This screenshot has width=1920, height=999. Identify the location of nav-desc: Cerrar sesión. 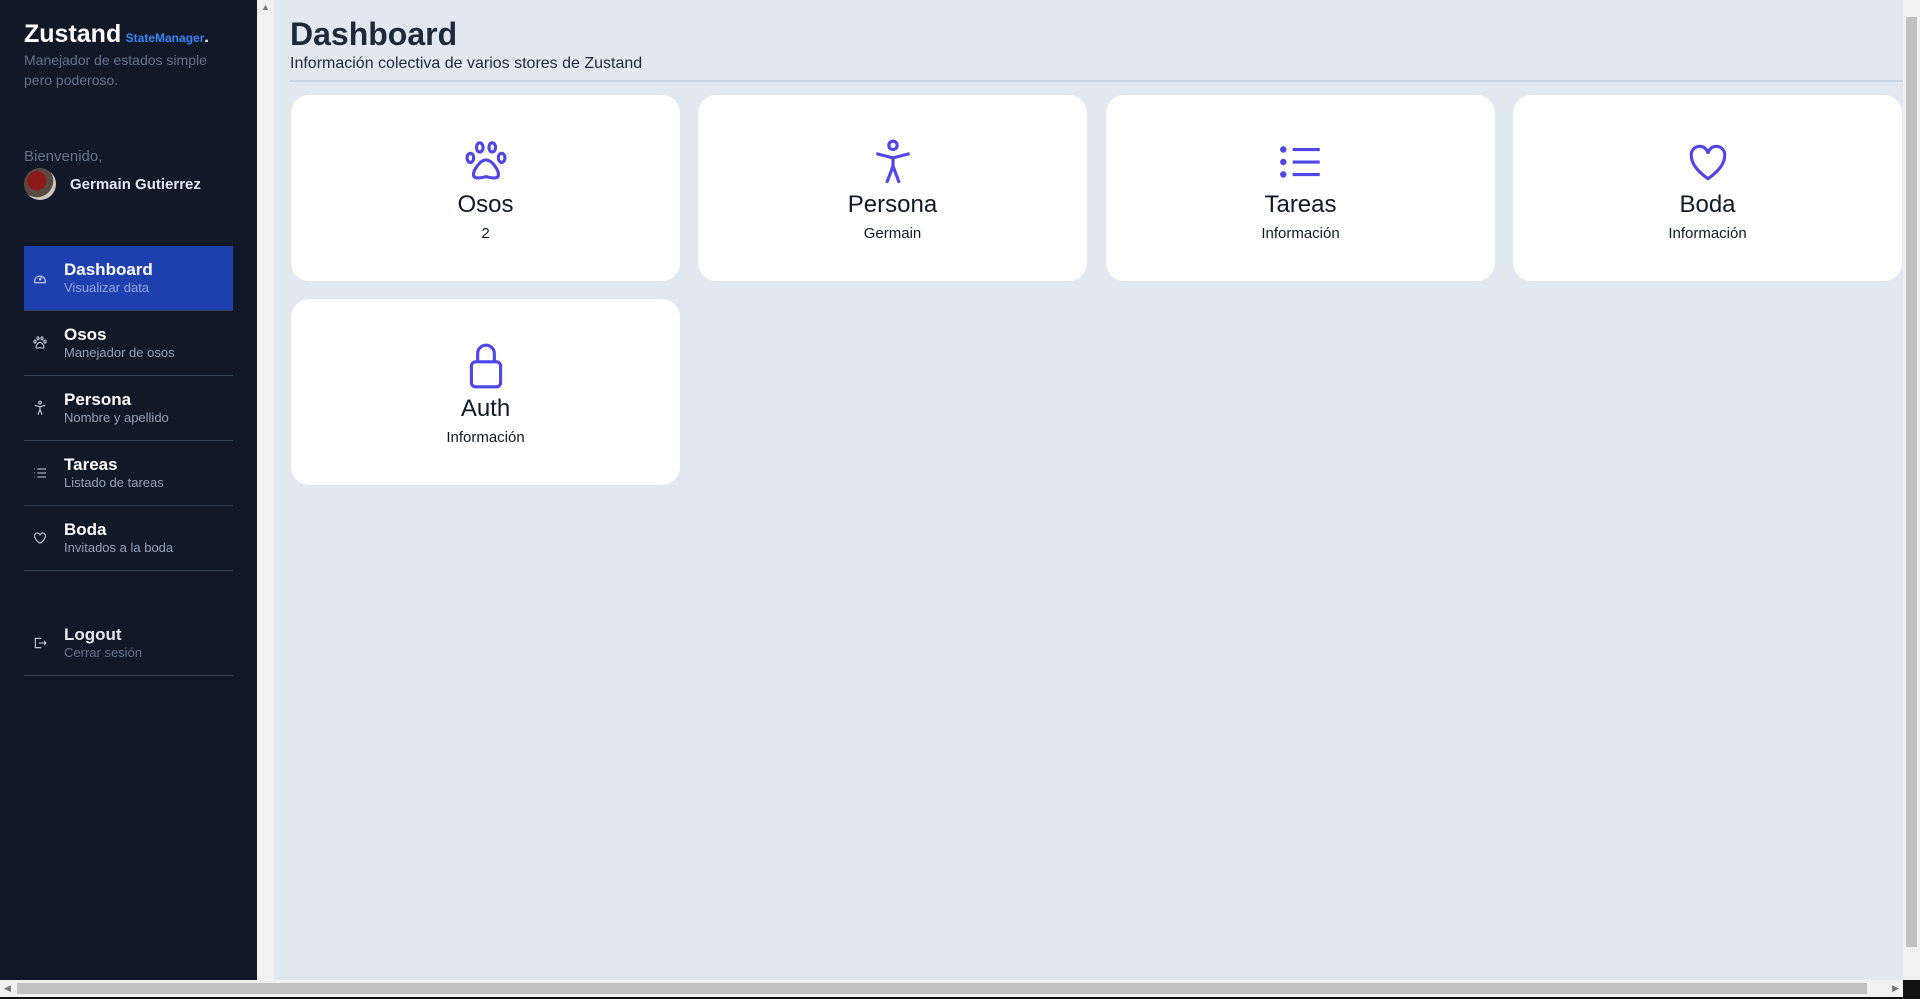
(103, 652).